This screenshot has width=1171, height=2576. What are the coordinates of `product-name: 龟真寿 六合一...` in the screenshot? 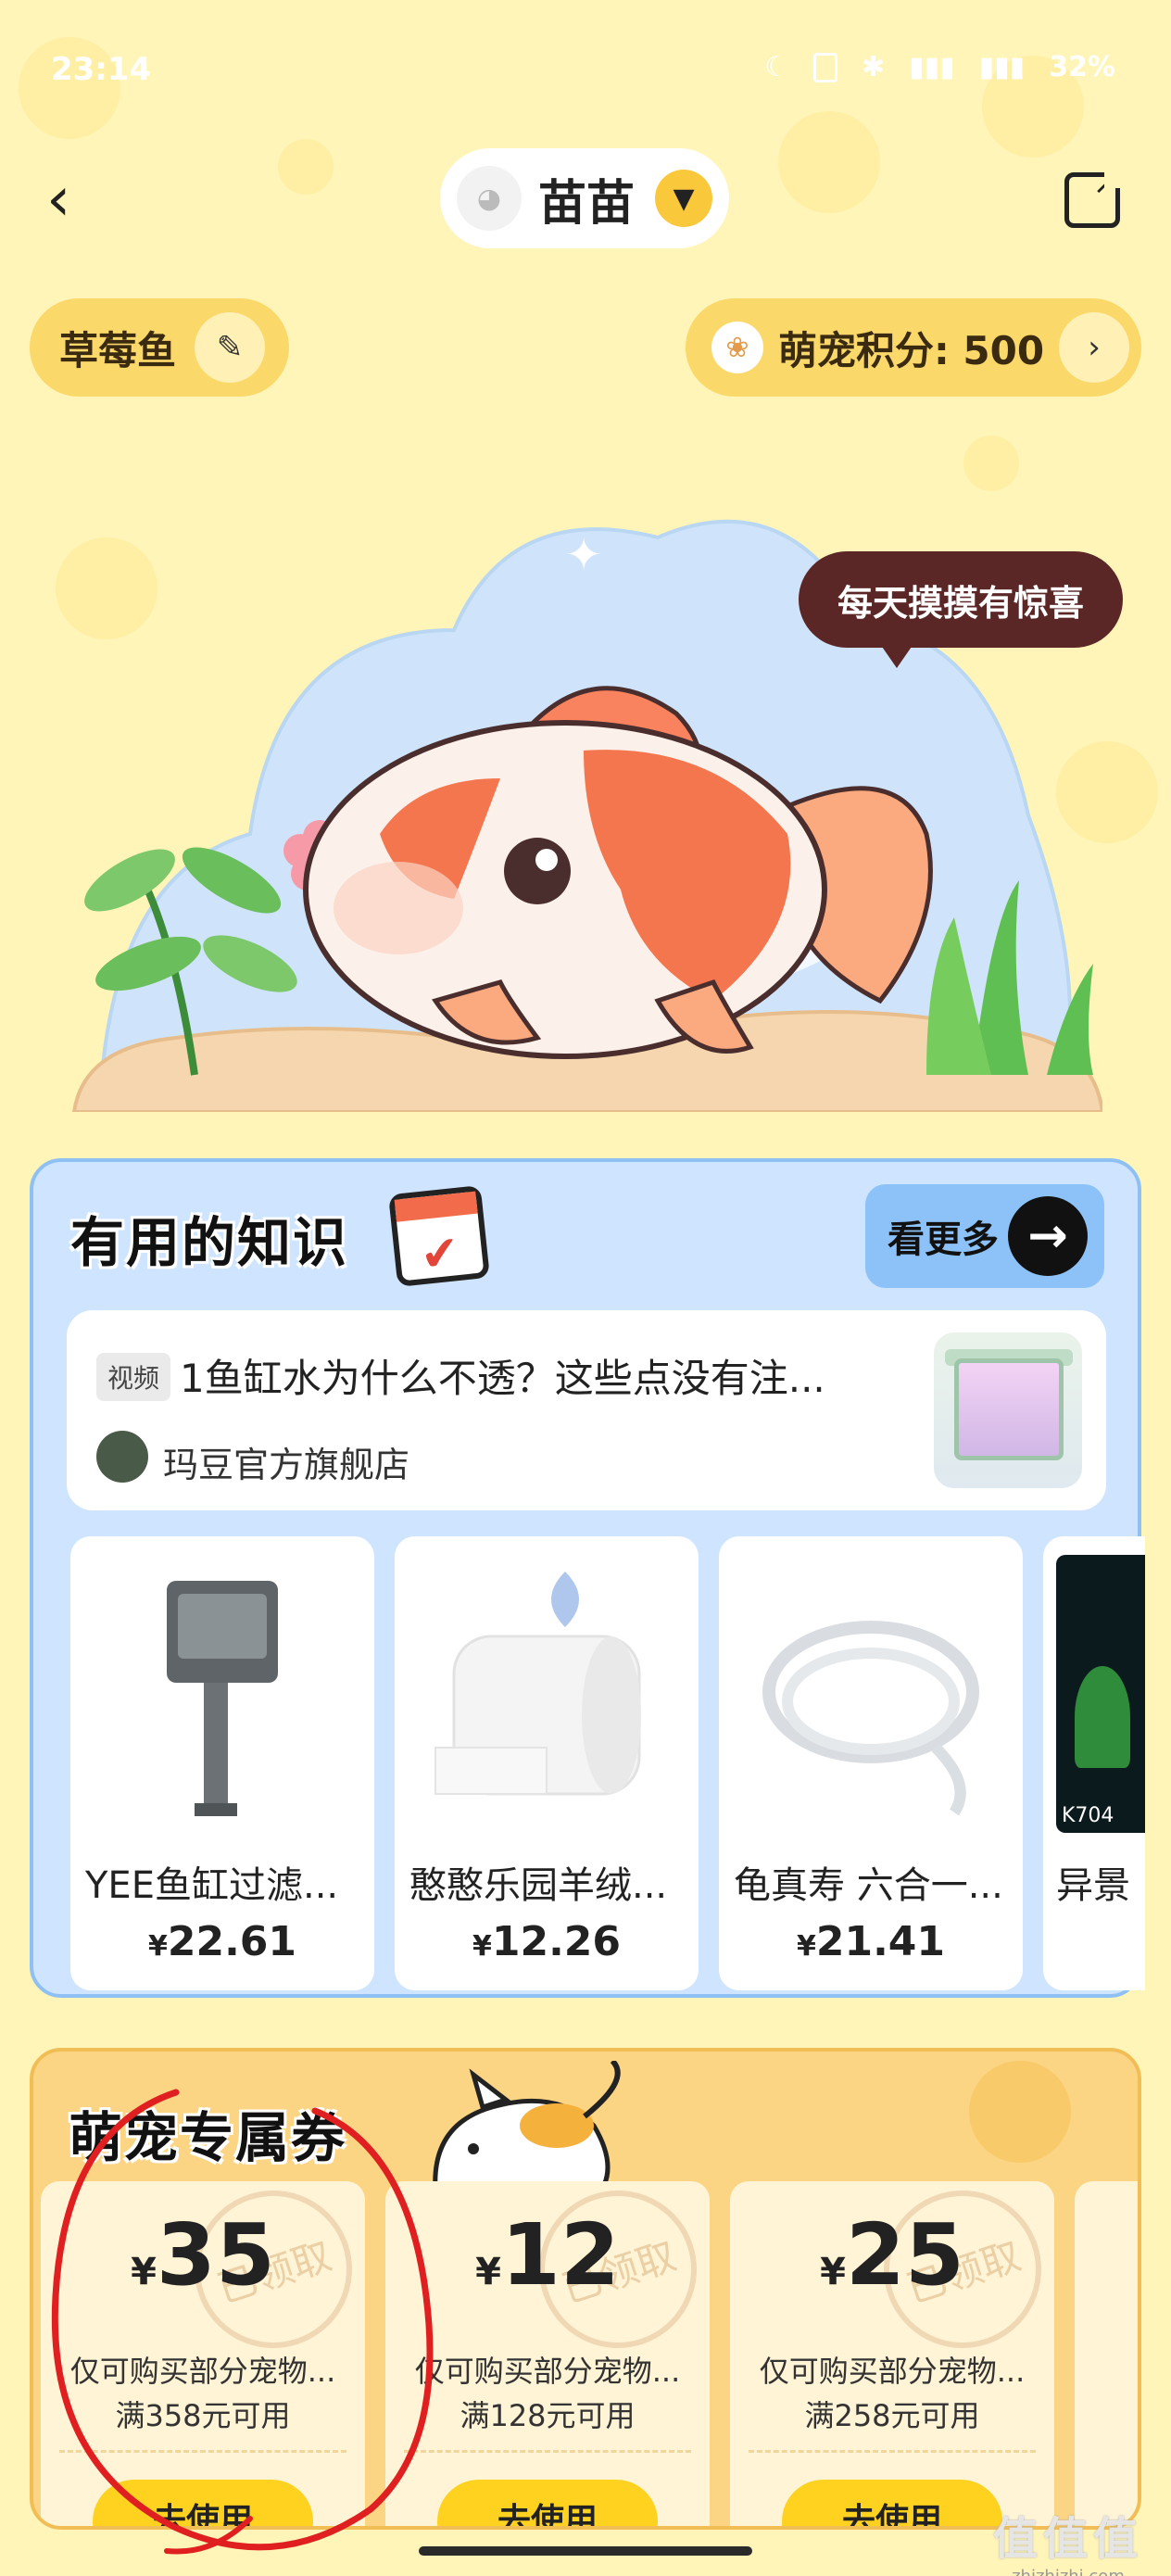 It's located at (869, 1885).